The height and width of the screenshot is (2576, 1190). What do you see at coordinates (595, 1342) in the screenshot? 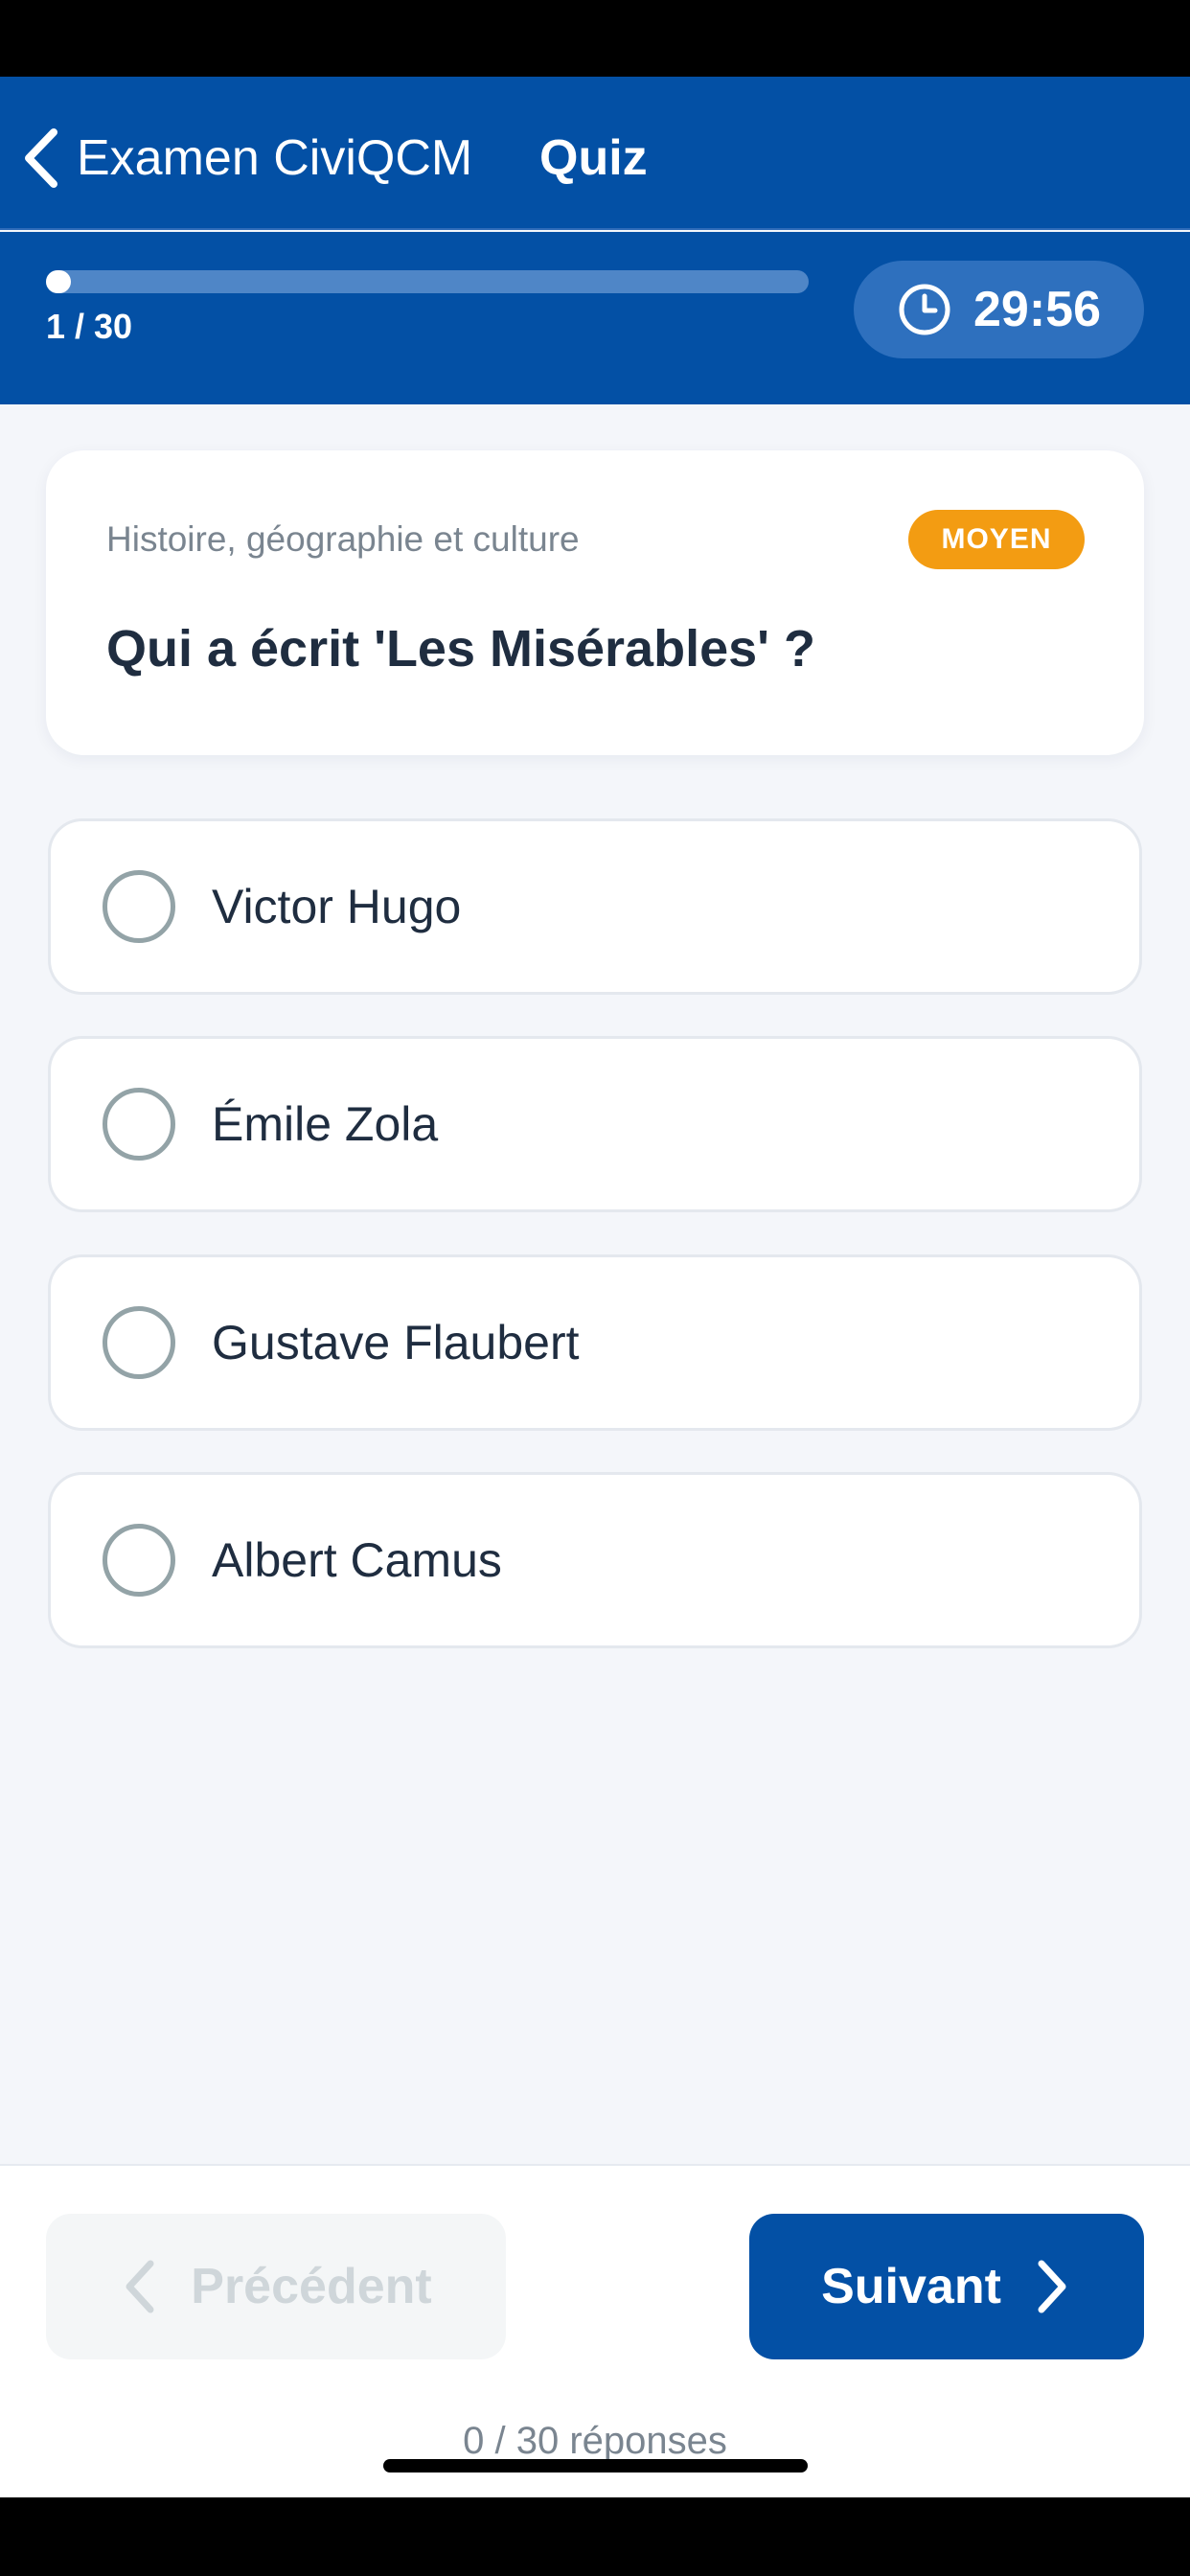
I see `answer-option: Gustave Flaubert` at bounding box center [595, 1342].